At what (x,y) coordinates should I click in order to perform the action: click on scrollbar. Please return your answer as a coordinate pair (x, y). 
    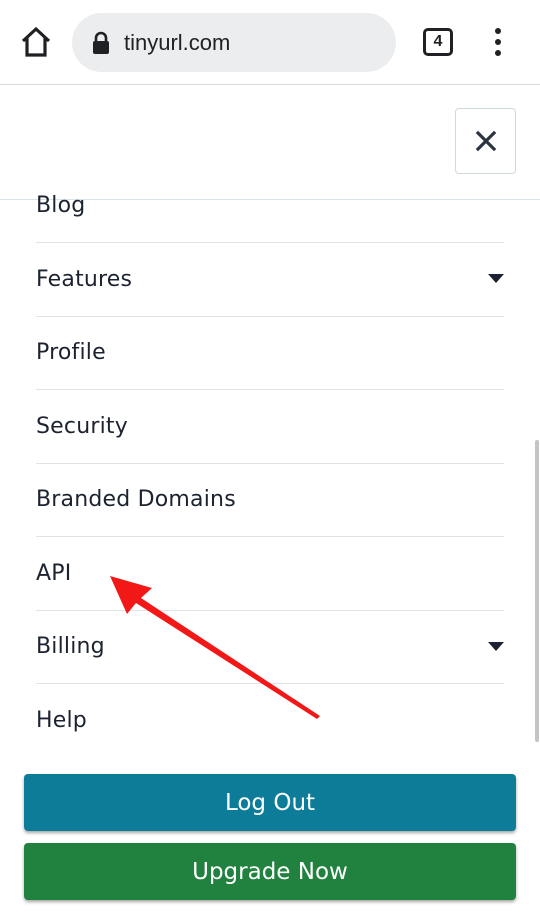
    Looking at the image, I should click on (537, 591).